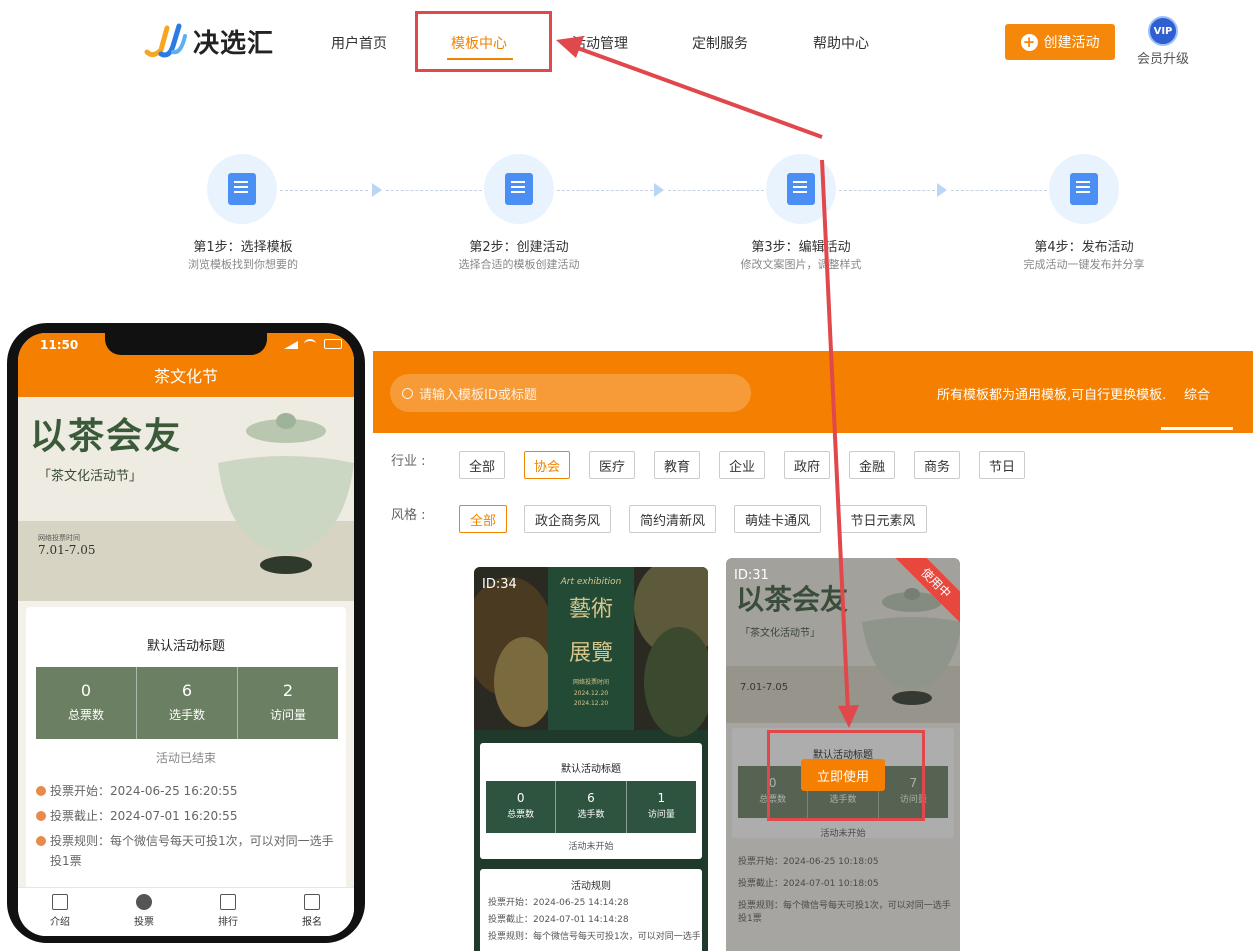 The image size is (1253, 951). Describe the element at coordinates (848, 716) in the screenshot. I see `arrow-head-use-icon` at that location.